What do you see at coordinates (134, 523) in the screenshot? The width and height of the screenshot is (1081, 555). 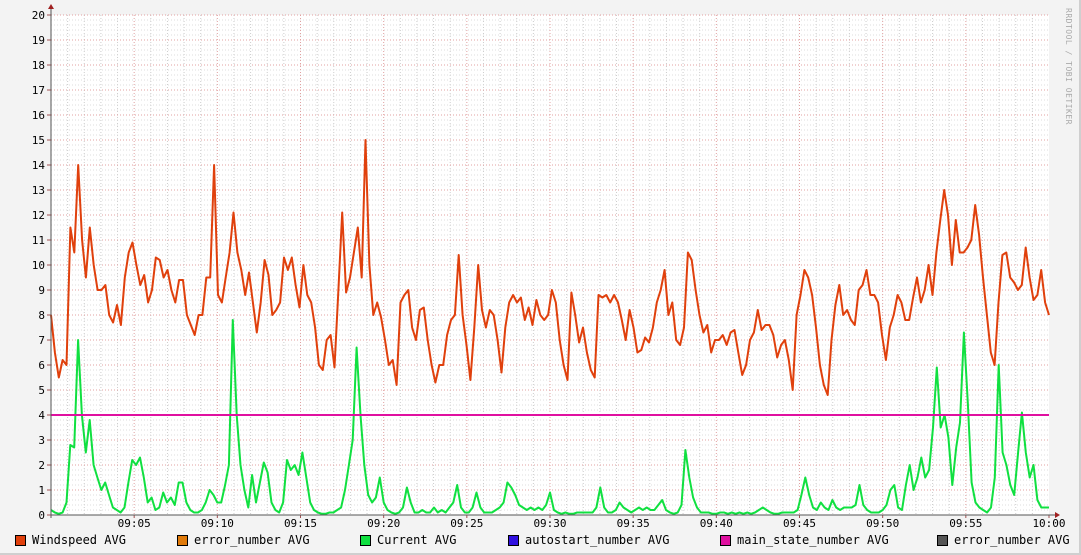 I see `x-tick-label: 09:05` at bounding box center [134, 523].